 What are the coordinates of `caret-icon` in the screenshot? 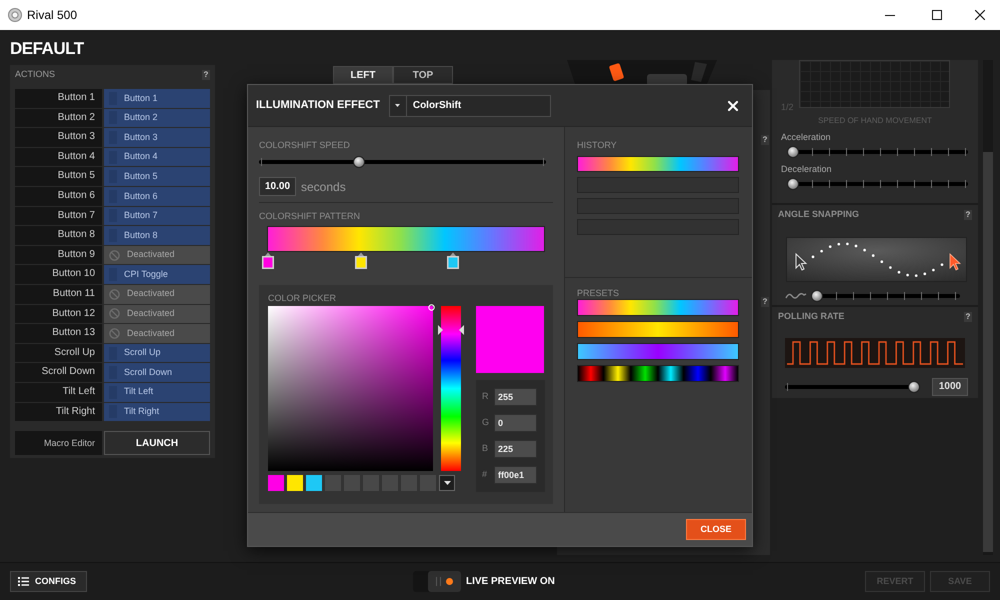 It's located at (397, 105).